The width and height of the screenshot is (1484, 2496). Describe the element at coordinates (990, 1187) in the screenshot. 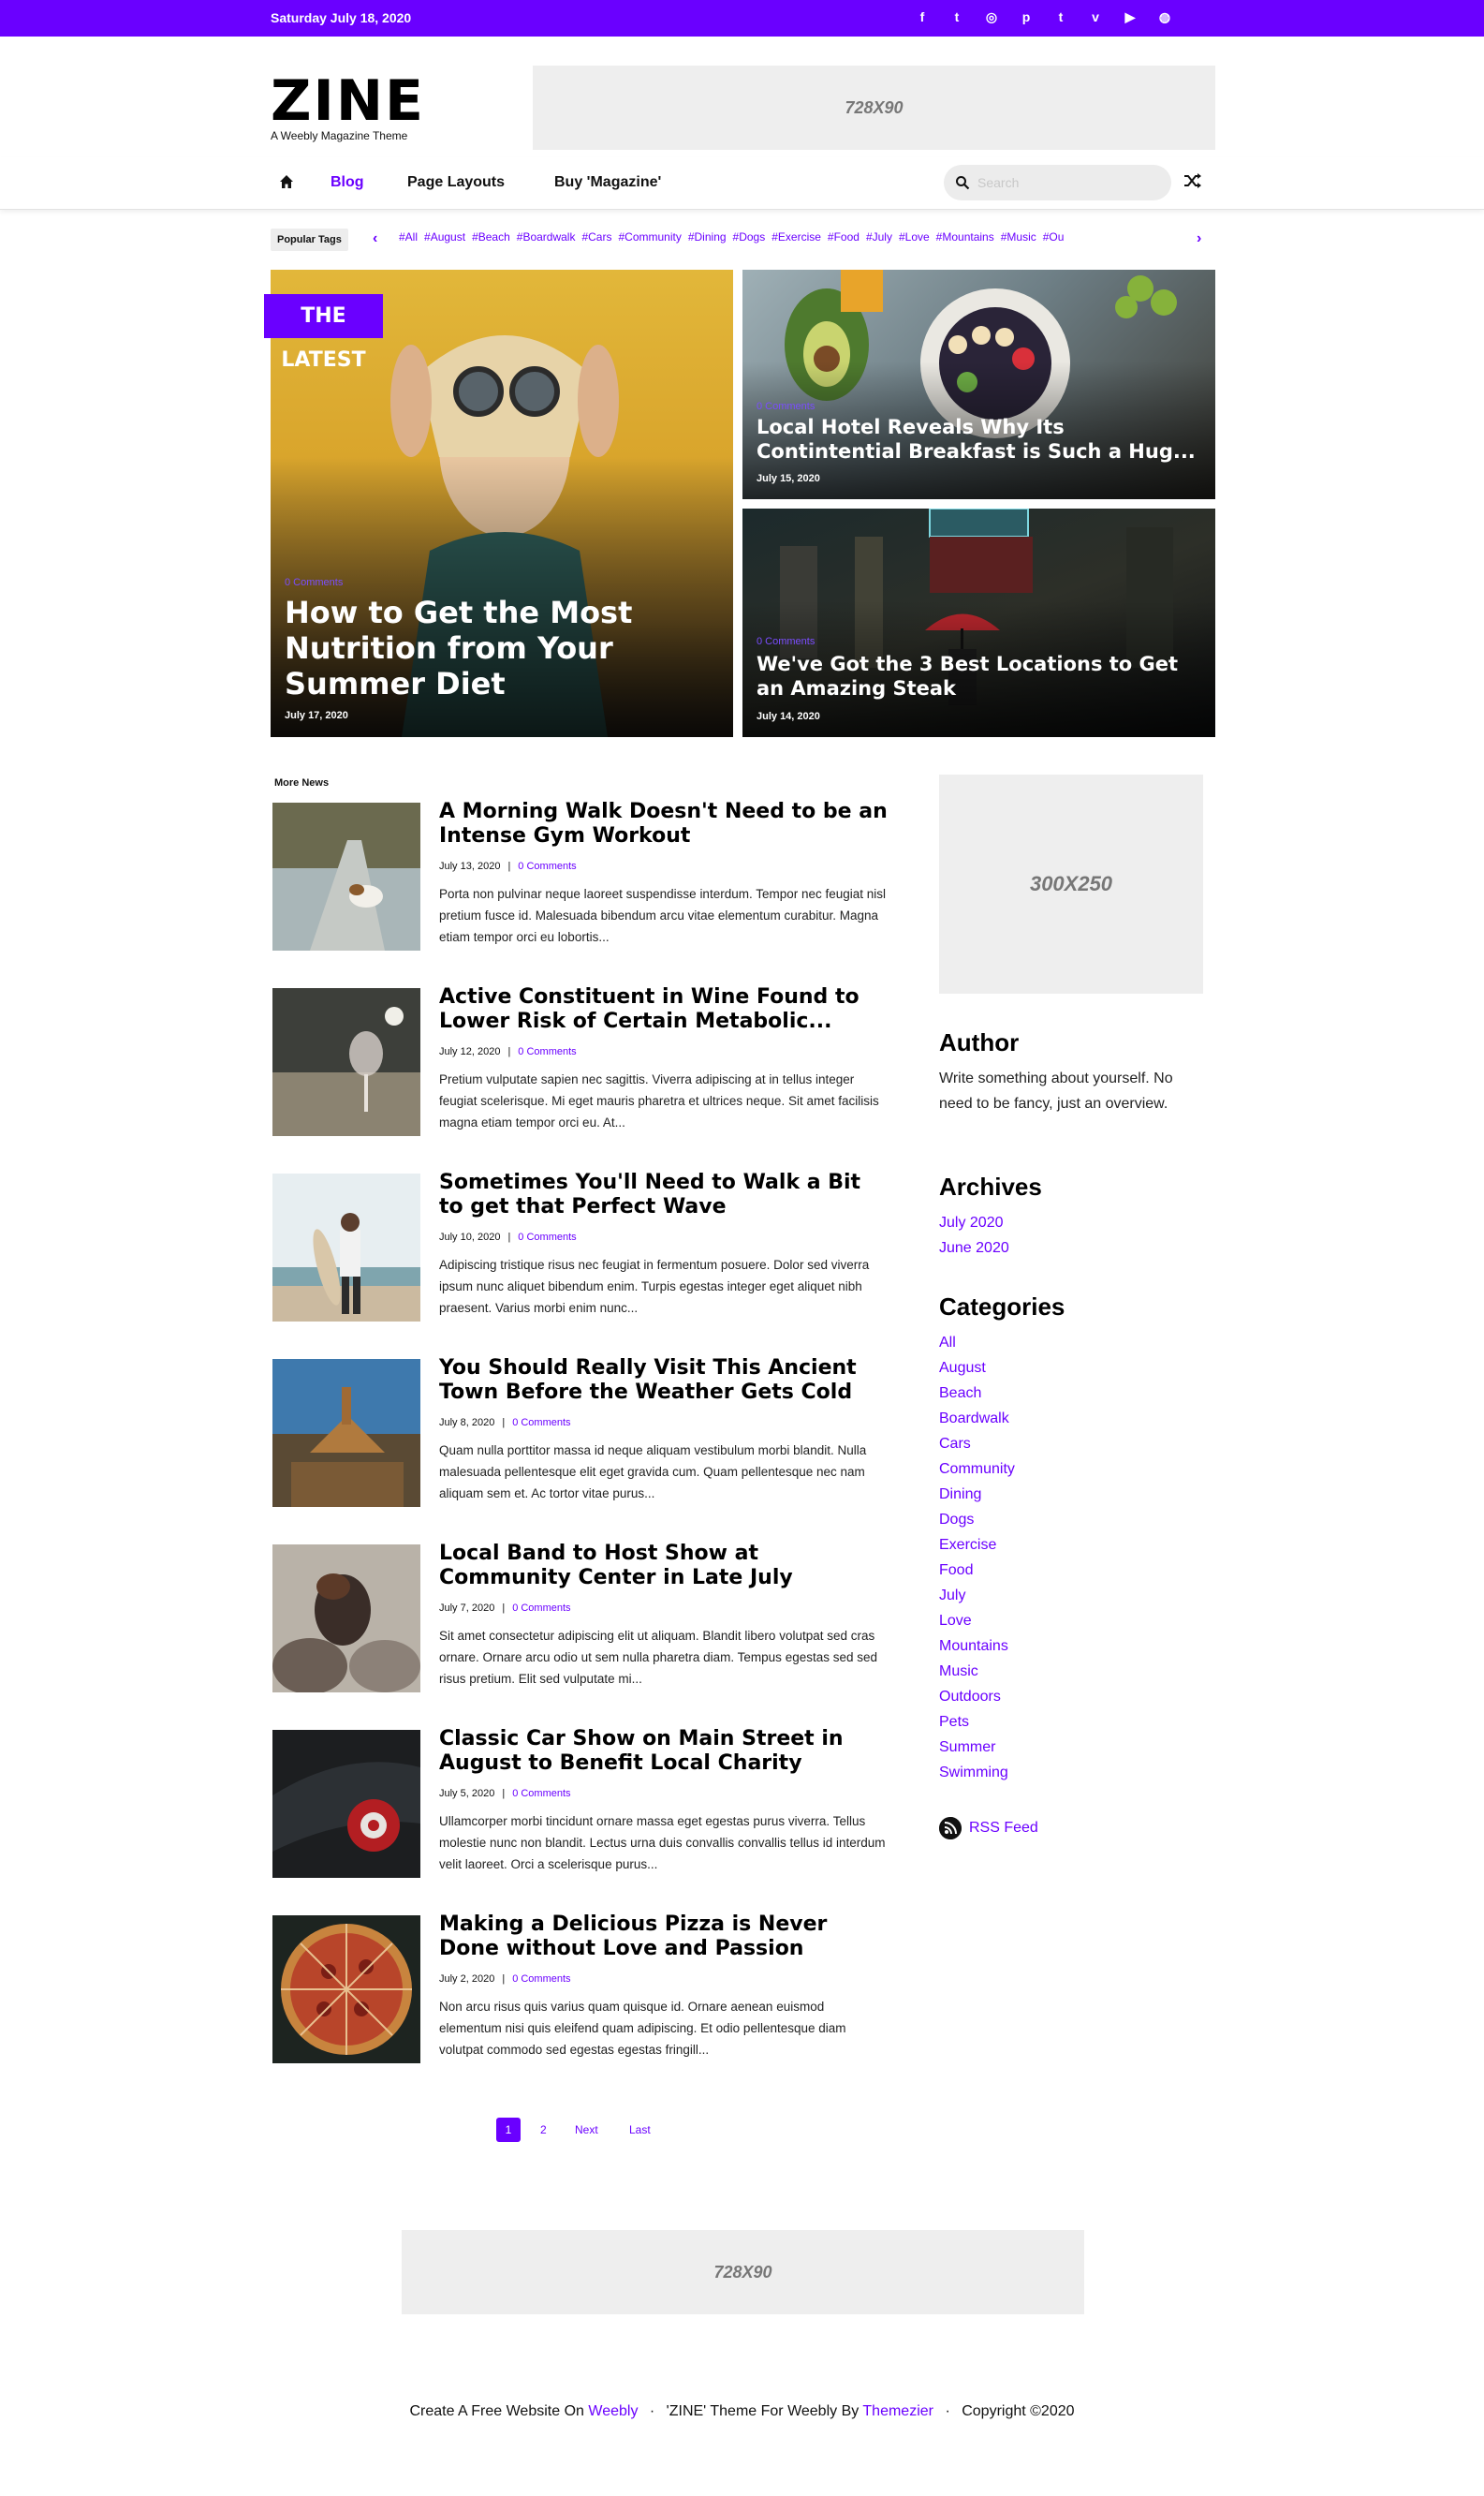

I see `archives-heading: Archives` at that location.